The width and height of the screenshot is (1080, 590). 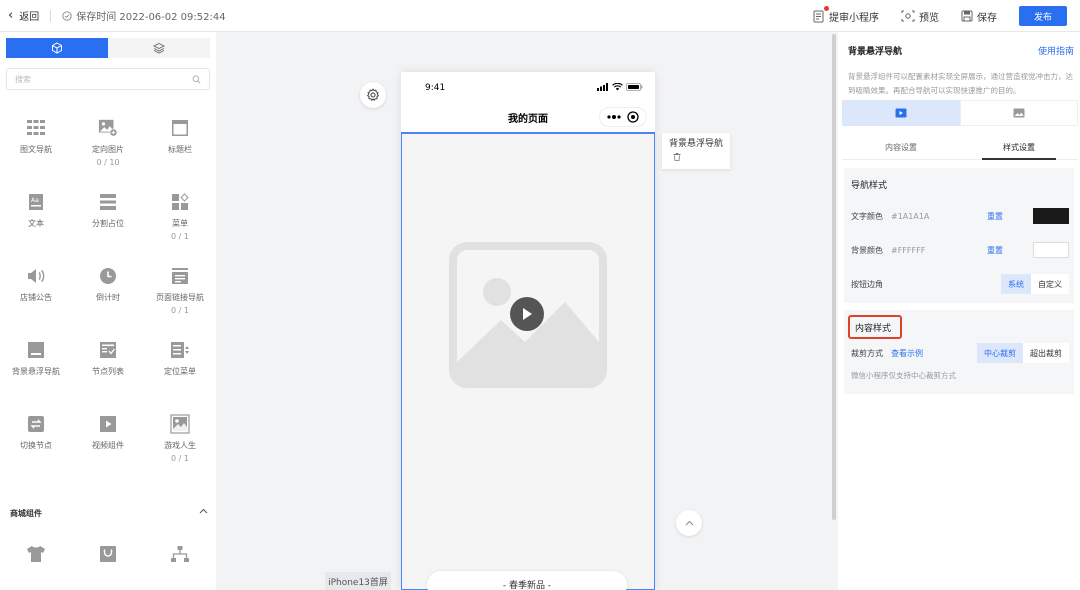 What do you see at coordinates (108, 377) in the screenshot?
I see `component-node-list: 节点列表` at bounding box center [108, 377].